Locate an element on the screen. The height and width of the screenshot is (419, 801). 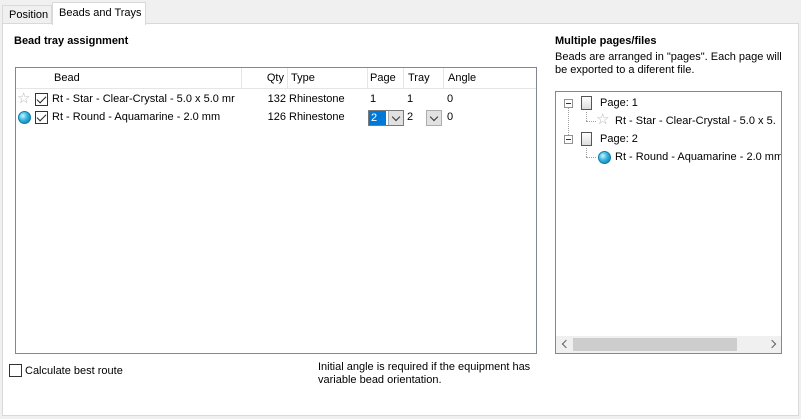
page-combobox-value: 2 is located at coordinates (377, 118).